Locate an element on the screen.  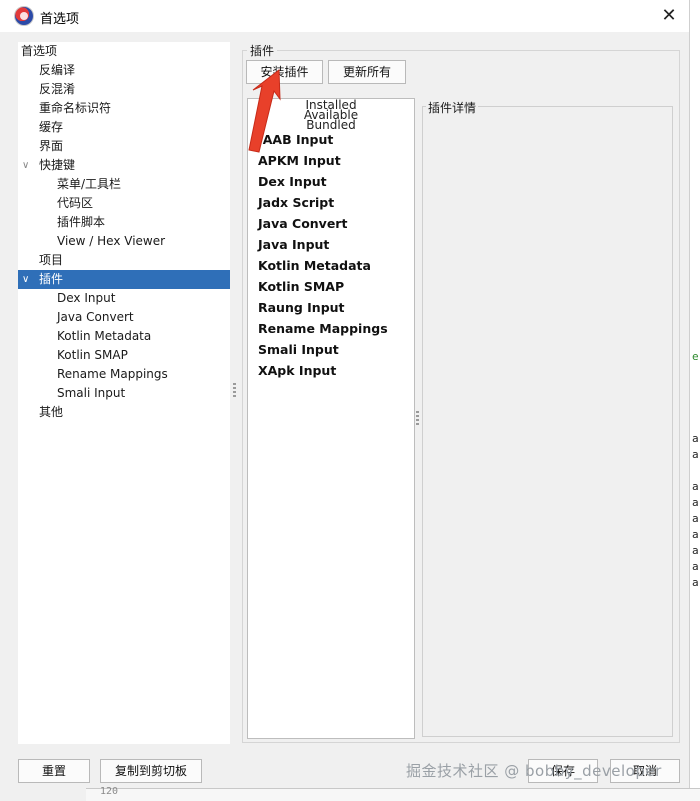
tree-item: 反编译 is located at coordinates (124, 70).